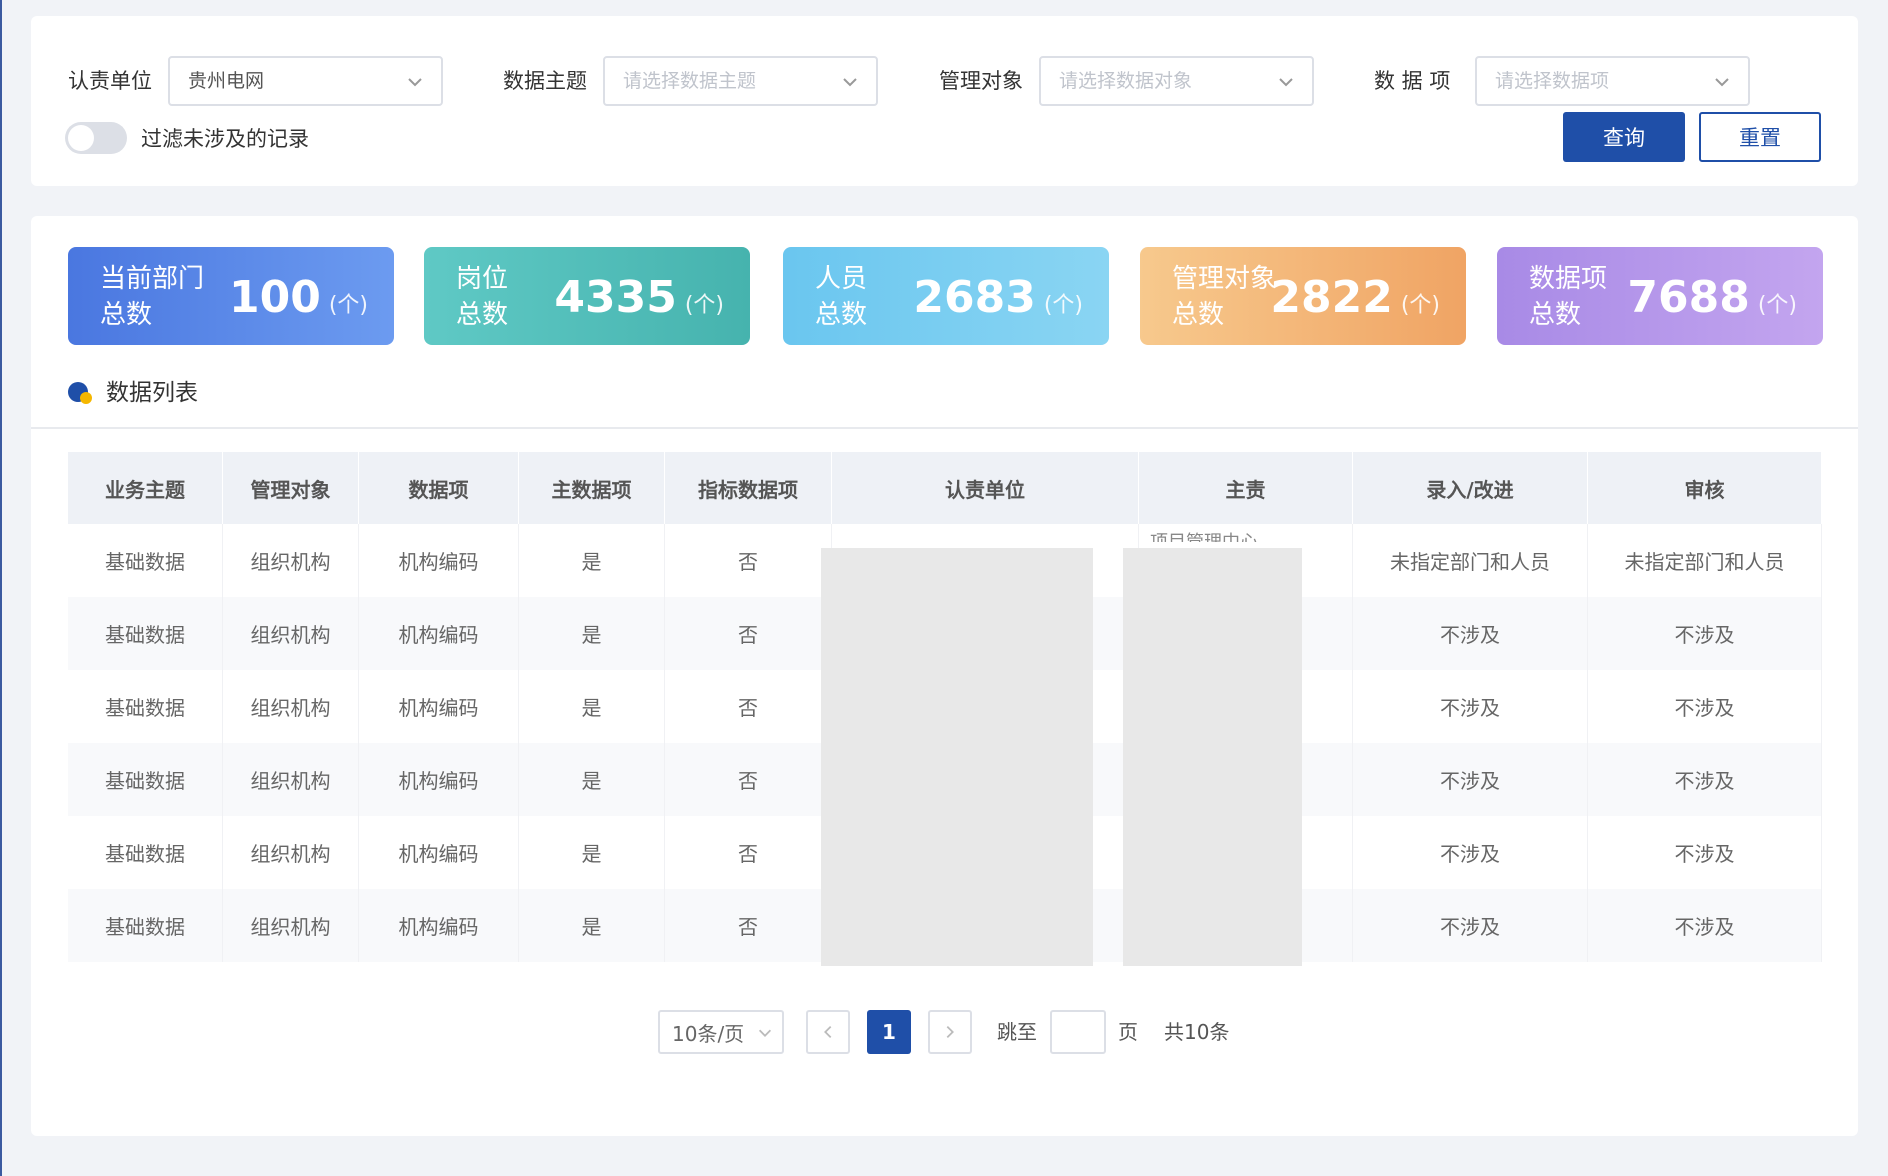 Image resolution: width=1888 pixels, height=1176 pixels. Describe the element at coordinates (439, 488) in the screenshot. I see `column-header: 数据项` at that location.